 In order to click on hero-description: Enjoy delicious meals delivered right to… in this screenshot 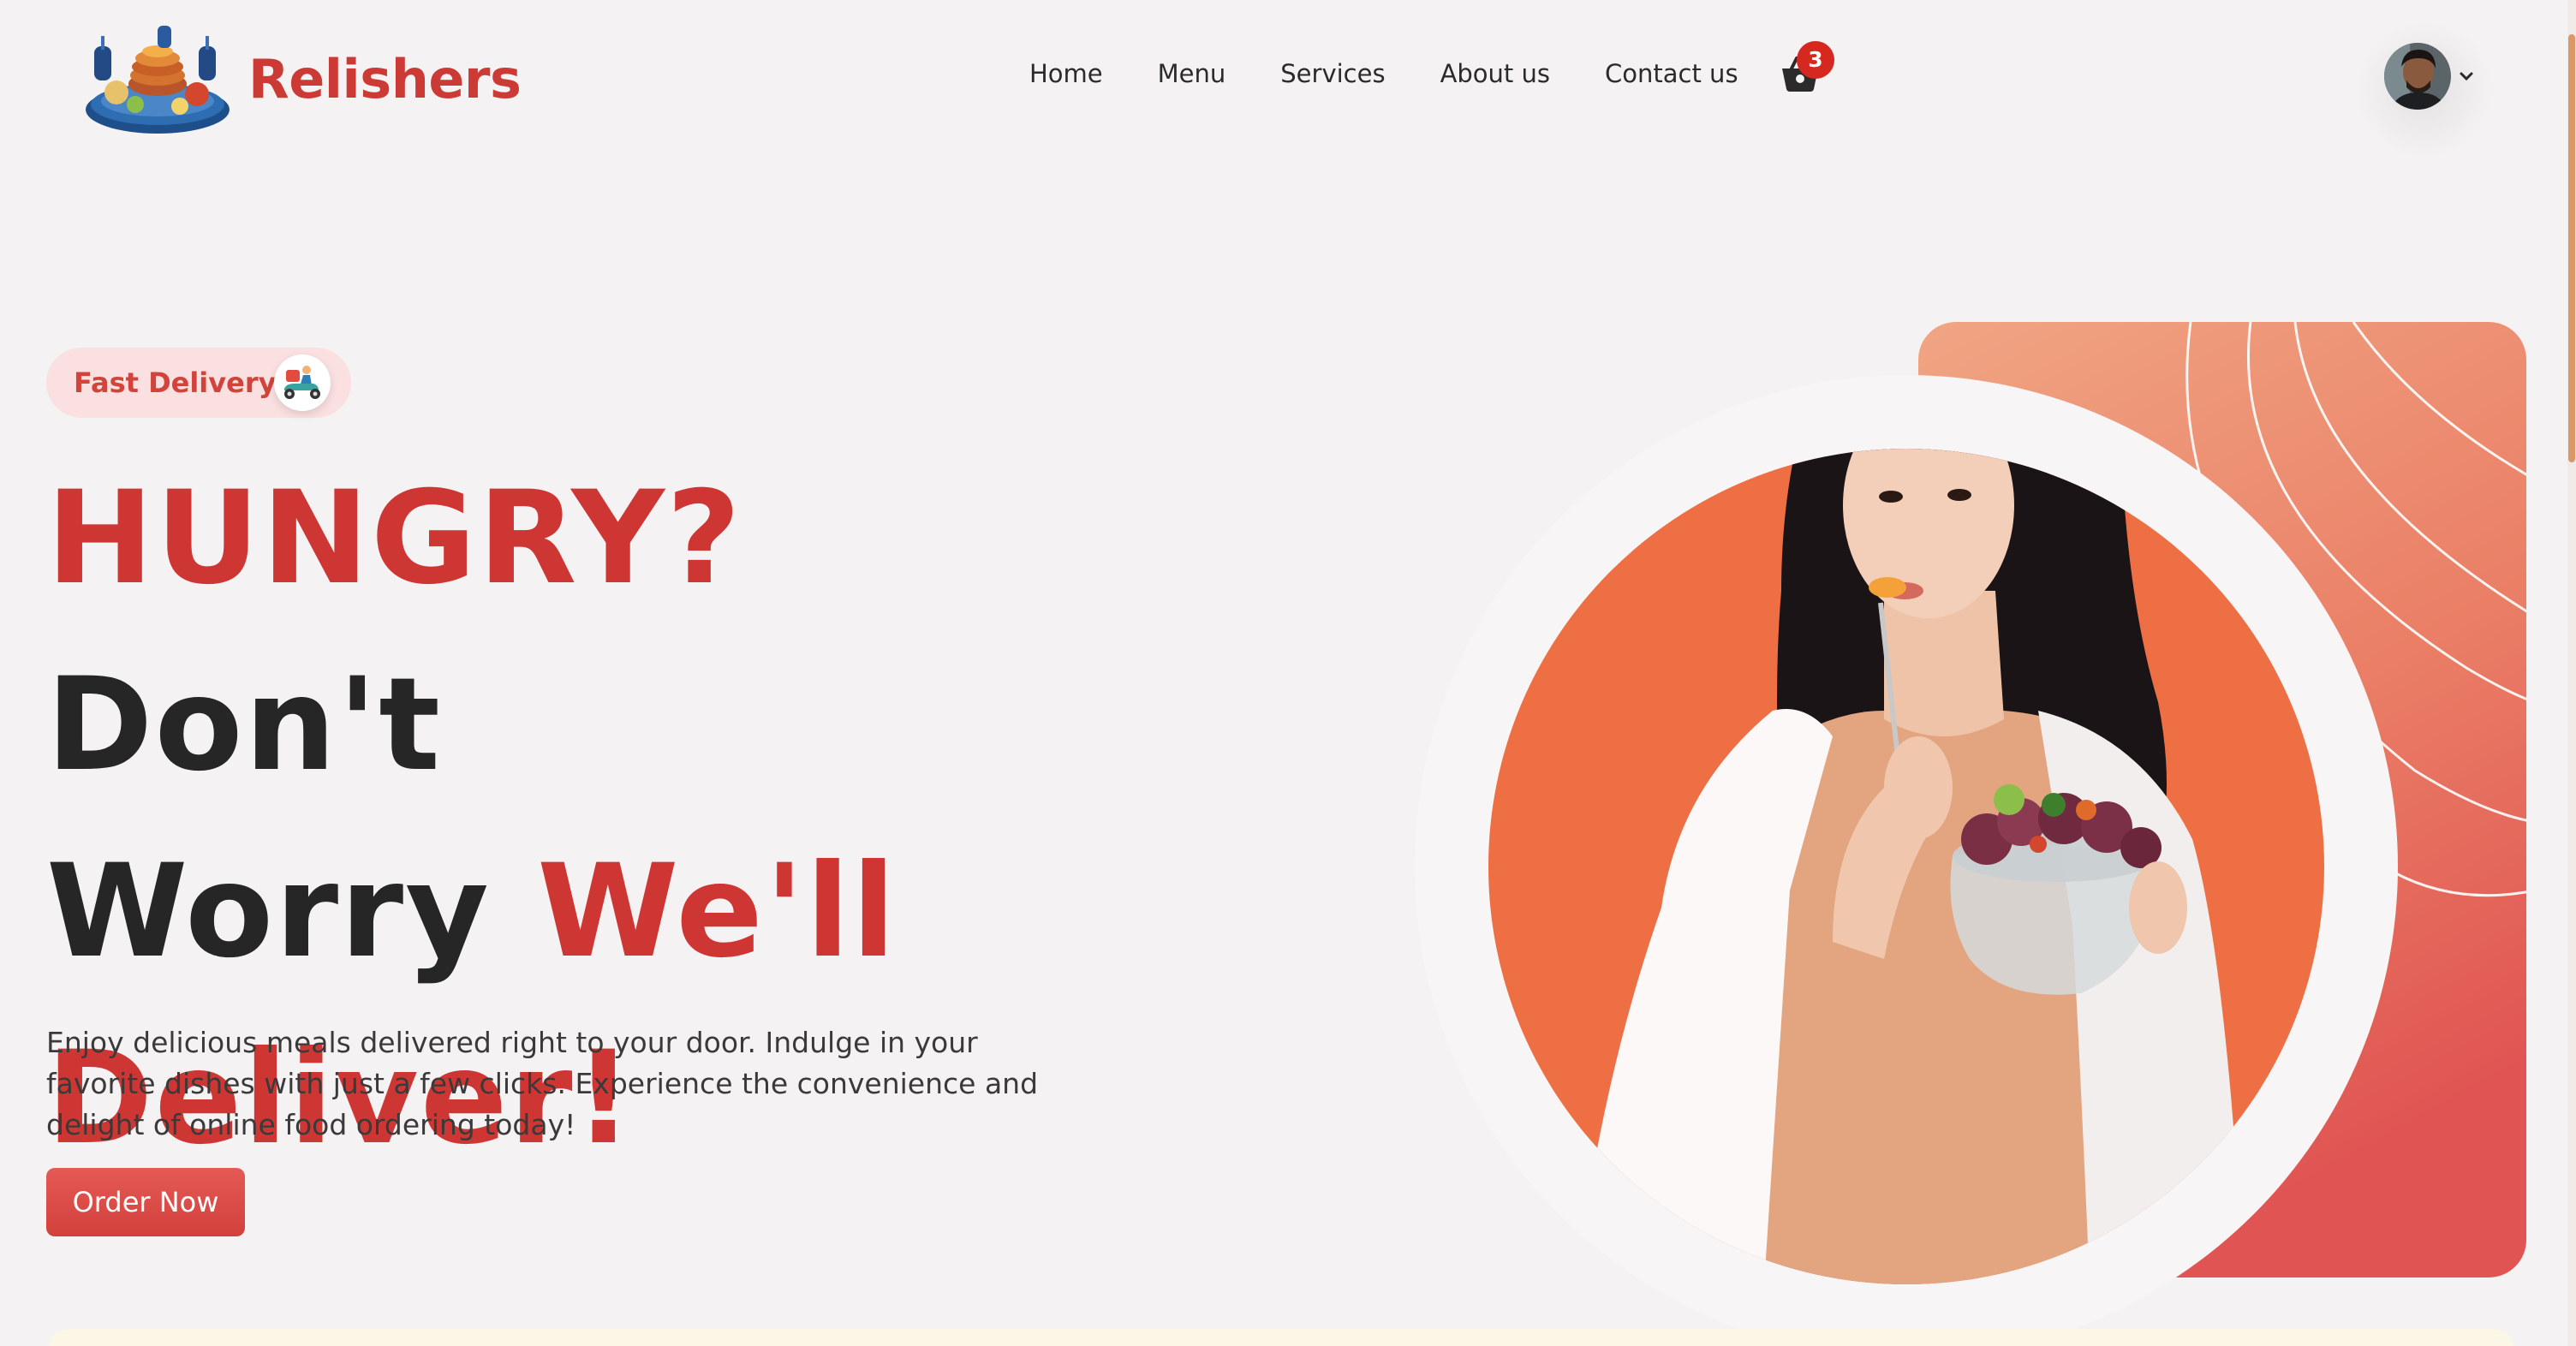, I will do `click(542, 1083)`.